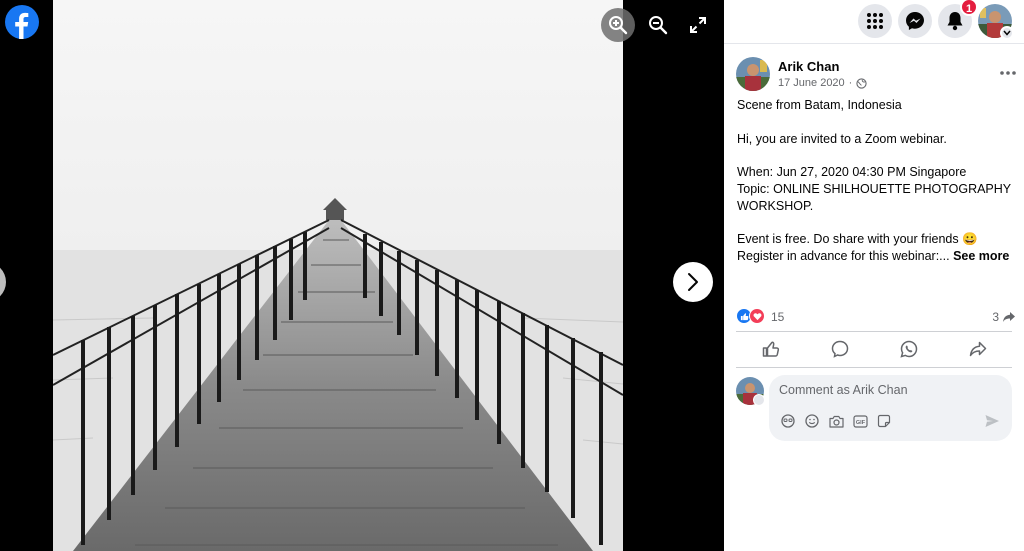 Image resolution: width=1024 pixels, height=551 pixels. Describe the element at coordinates (1009, 317) in the screenshot. I see `share-arrow-icon` at that location.